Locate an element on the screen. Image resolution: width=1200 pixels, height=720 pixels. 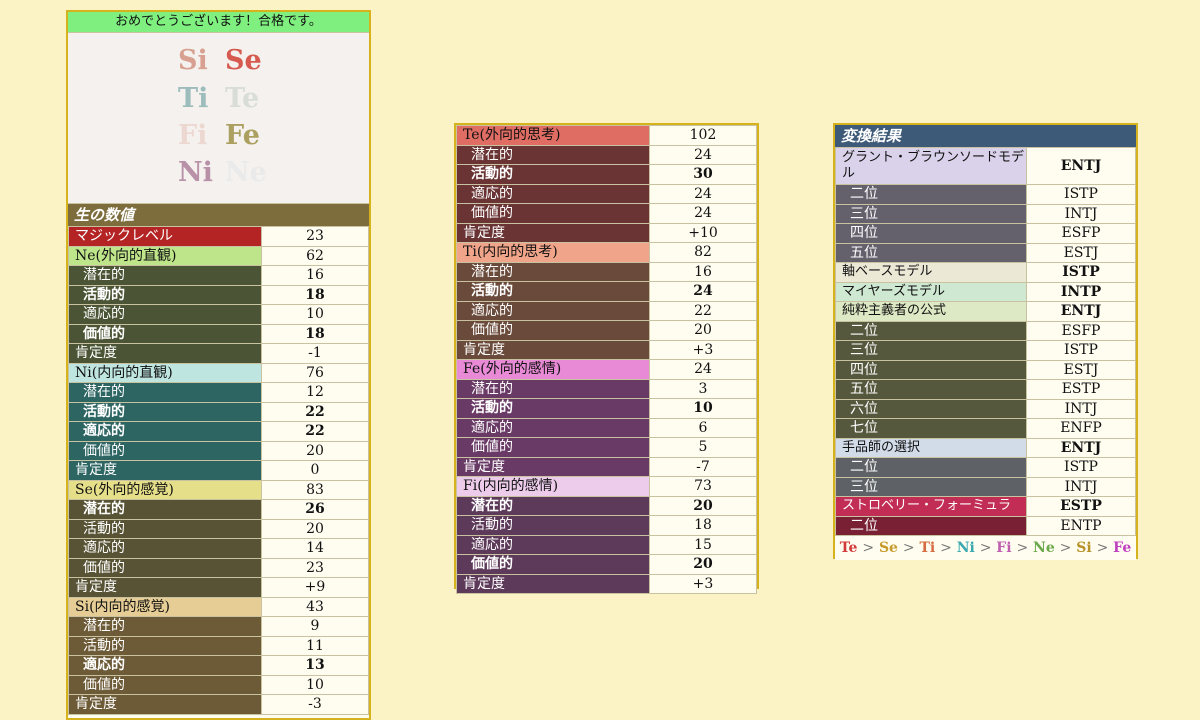
rank-label: 七位 is located at coordinates (931, 428).